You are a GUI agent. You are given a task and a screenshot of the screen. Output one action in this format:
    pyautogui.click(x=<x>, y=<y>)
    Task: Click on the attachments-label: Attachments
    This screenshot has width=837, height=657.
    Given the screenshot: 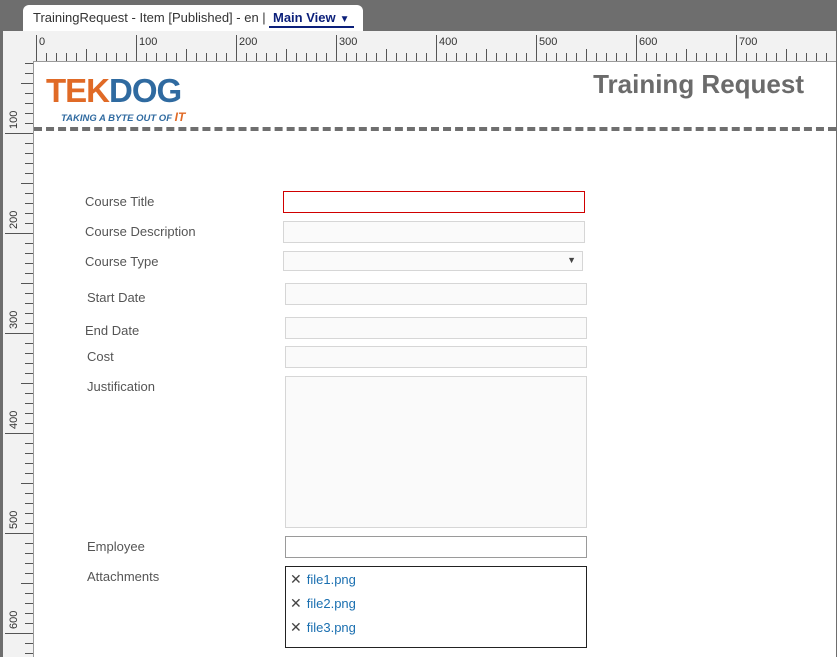 What is the action you would take?
    pyautogui.click(x=123, y=576)
    